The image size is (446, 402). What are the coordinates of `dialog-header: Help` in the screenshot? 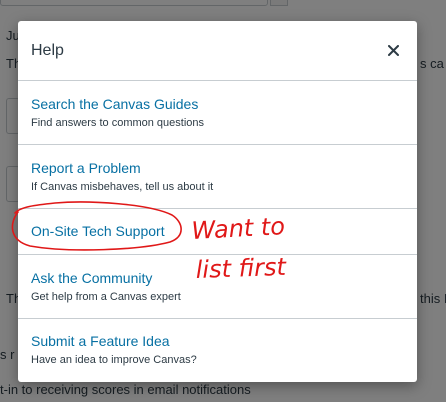 It's located at (217, 51).